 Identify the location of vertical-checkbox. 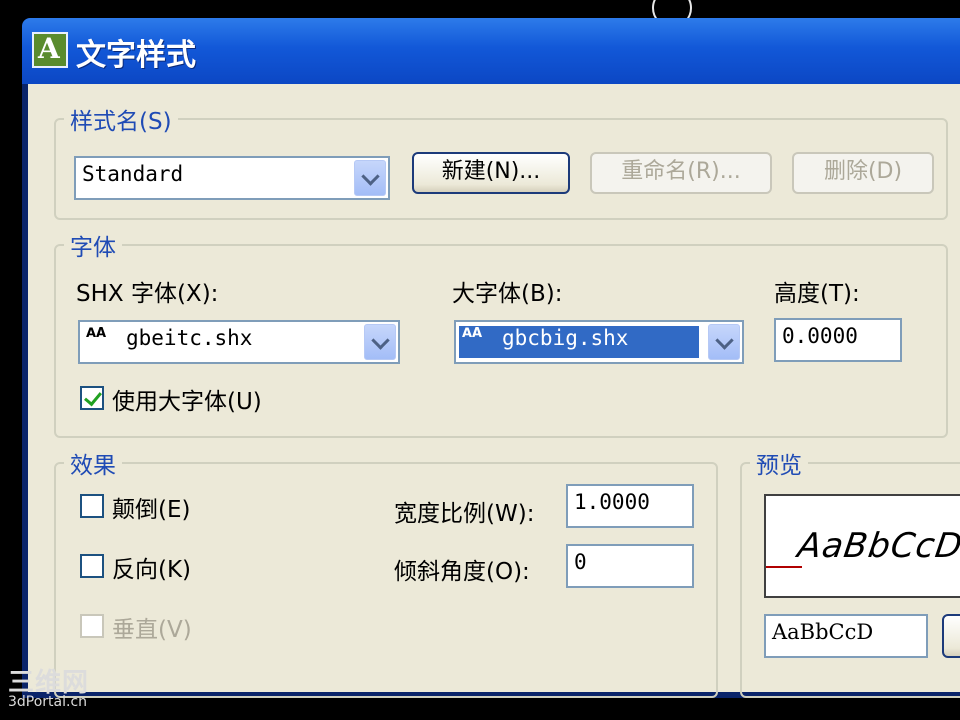
(92, 626).